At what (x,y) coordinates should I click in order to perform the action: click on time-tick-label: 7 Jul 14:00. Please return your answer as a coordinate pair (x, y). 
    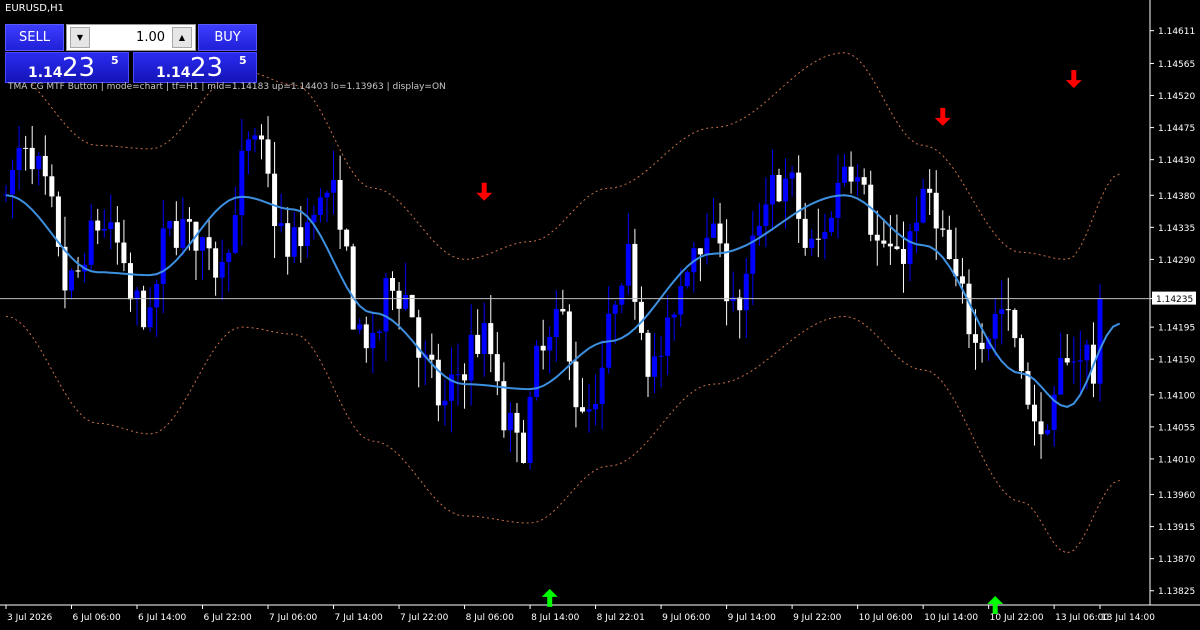
    Looking at the image, I should click on (359, 618).